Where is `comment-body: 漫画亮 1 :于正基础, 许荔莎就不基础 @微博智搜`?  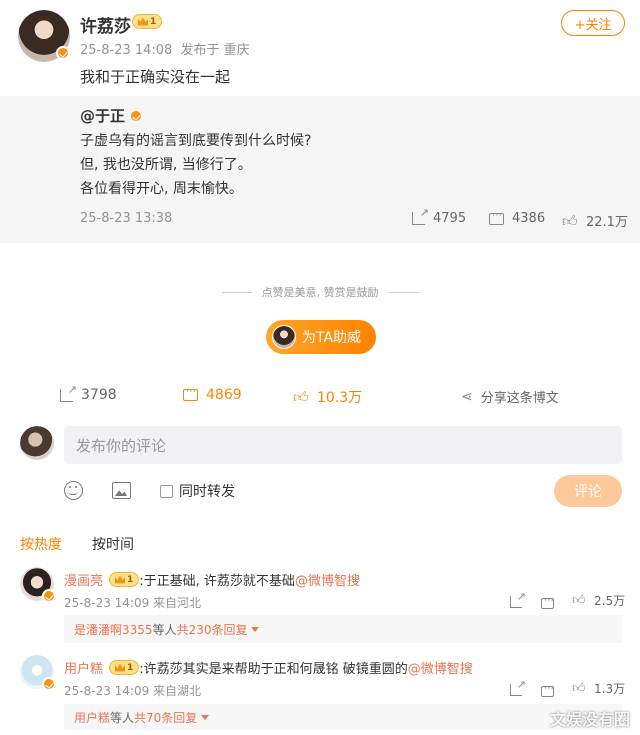 comment-body: 漫画亮 1 :于正基础, 许荔莎就不基础 @微博智搜 is located at coordinates (212, 579).